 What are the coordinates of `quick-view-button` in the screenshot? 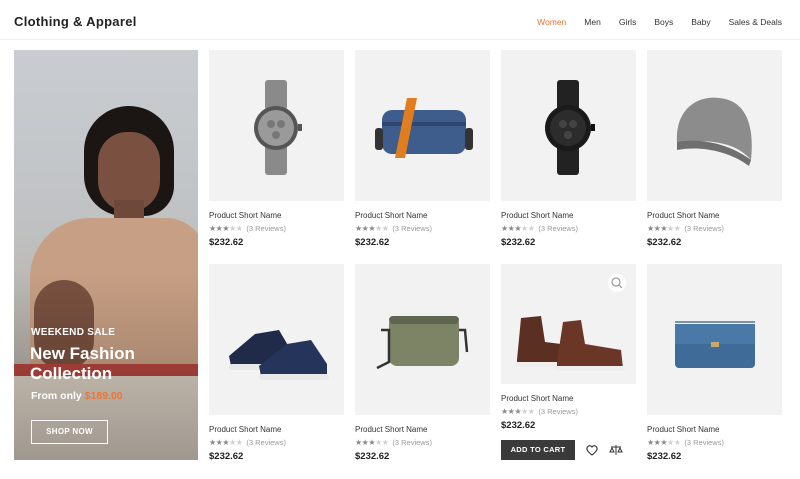 It's located at (617, 283).